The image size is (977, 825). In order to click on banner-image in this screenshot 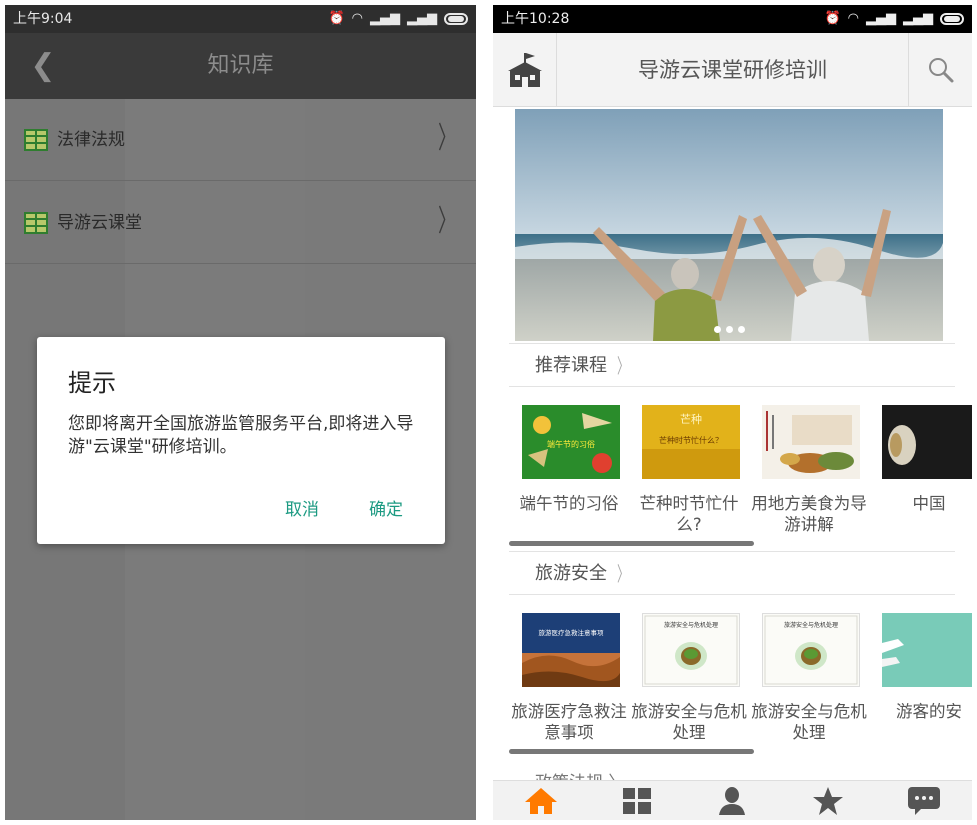, I will do `click(729, 225)`.